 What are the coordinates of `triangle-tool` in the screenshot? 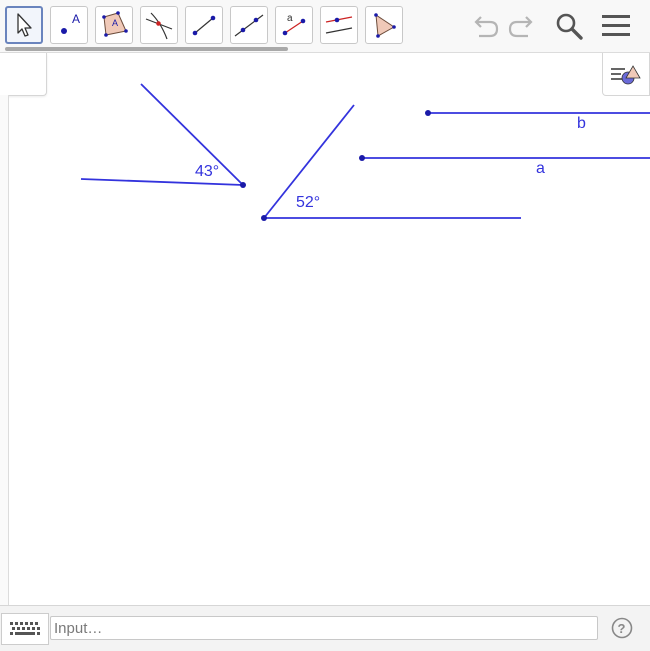 It's located at (384, 25).